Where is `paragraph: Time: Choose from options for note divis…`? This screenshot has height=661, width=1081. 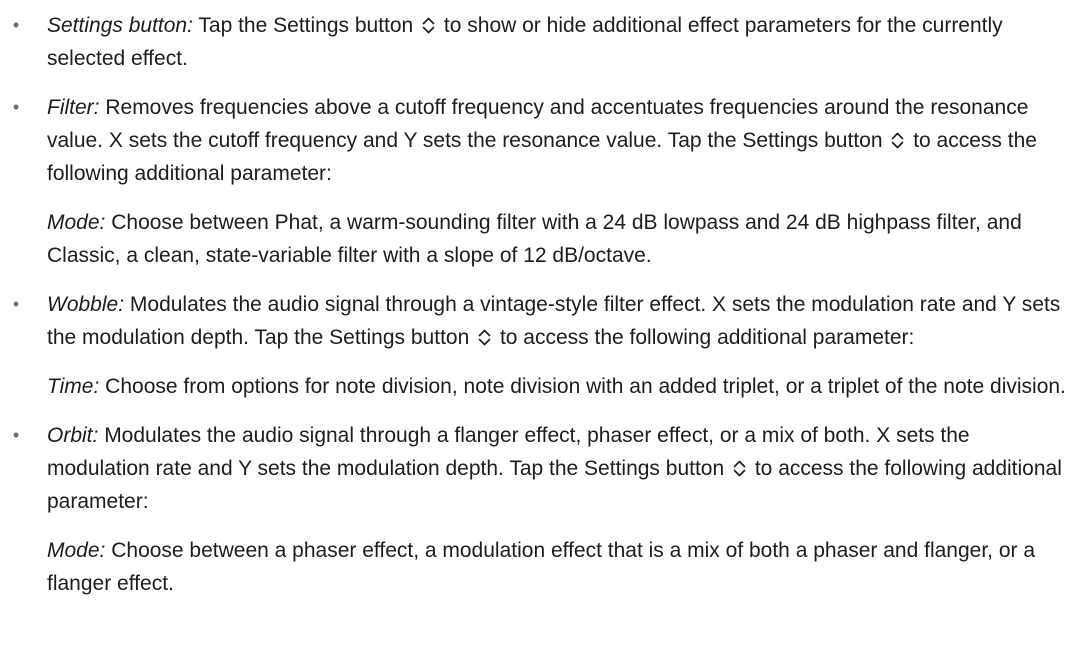
paragraph: Time: Choose from options for note divis… is located at coordinates (561, 386).